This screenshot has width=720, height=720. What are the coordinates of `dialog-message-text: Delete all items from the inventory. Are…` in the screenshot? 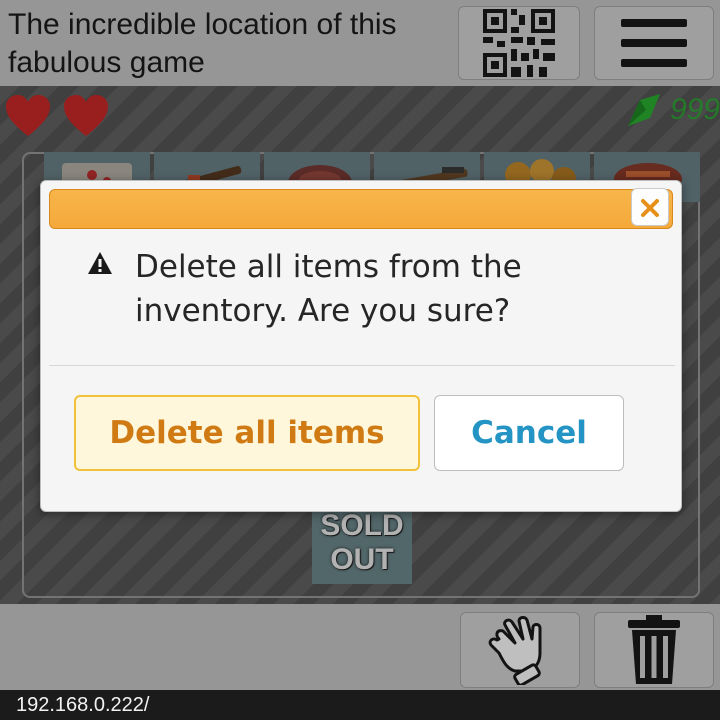 It's located at (328, 289).